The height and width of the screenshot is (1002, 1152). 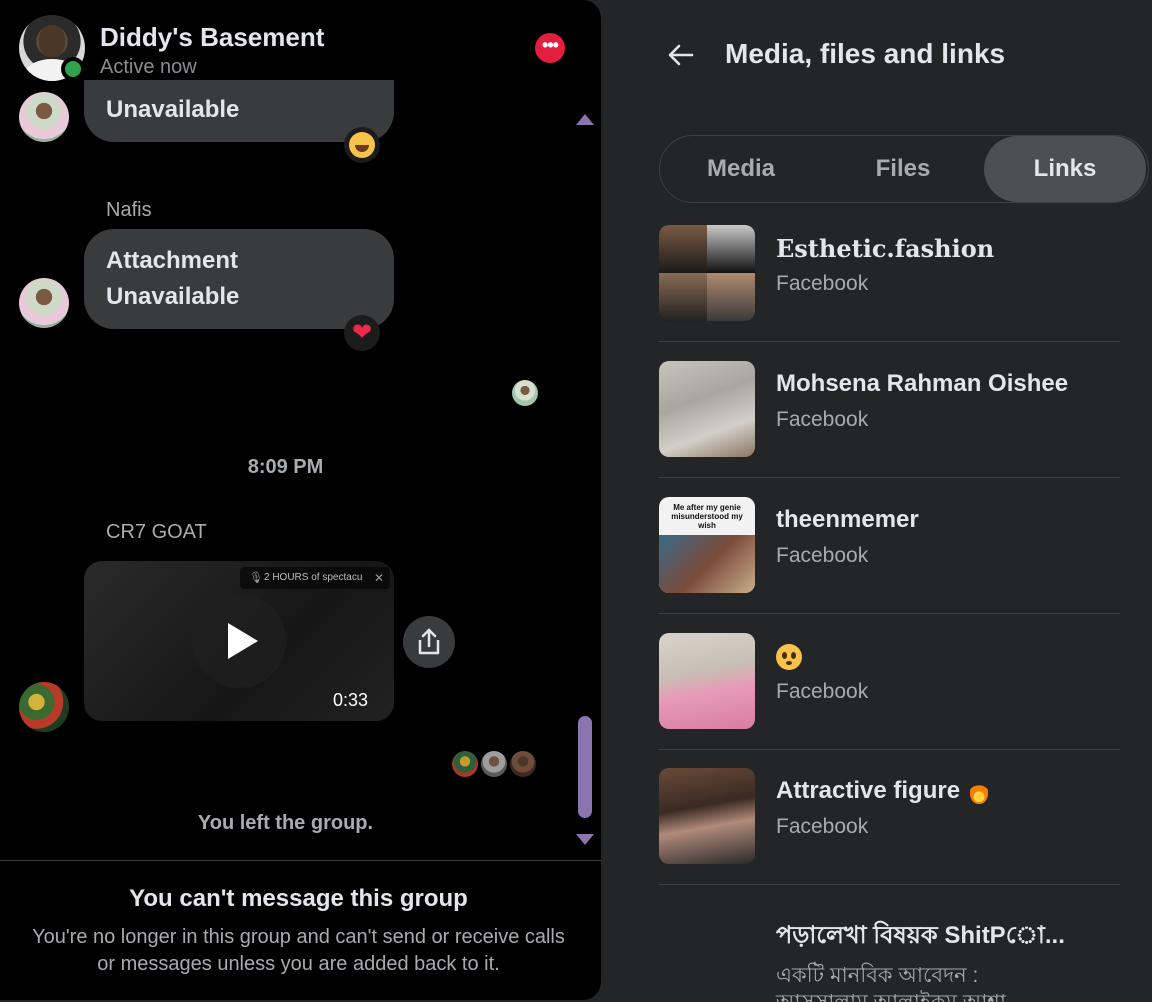 What do you see at coordinates (889, 410) in the screenshot?
I see `link-item: Mohsena Rahman Oishee Facebook` at bounding box center [889, 410].